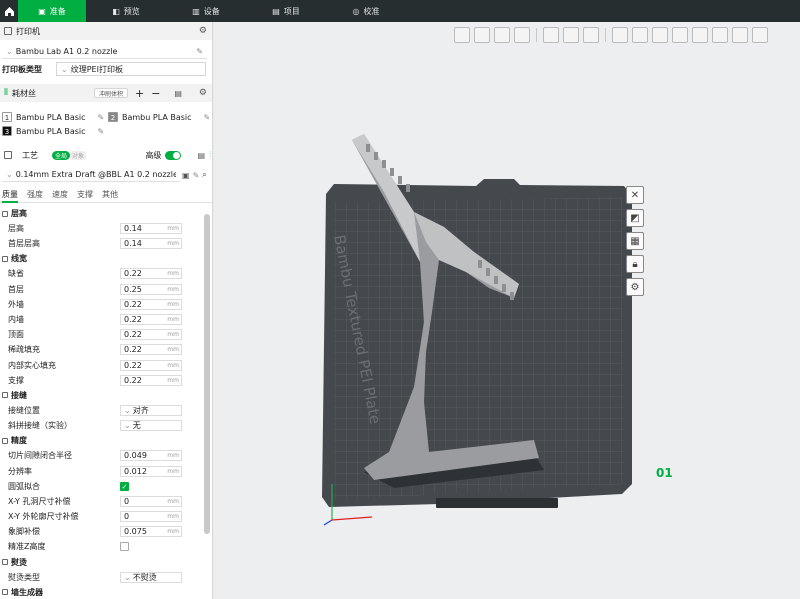 This screenshot has height=599, width=800. What do you see at coordinates (20, 471) in the screenshot?
I see `param-label: 分辨率` at bounding box center [20, 471].